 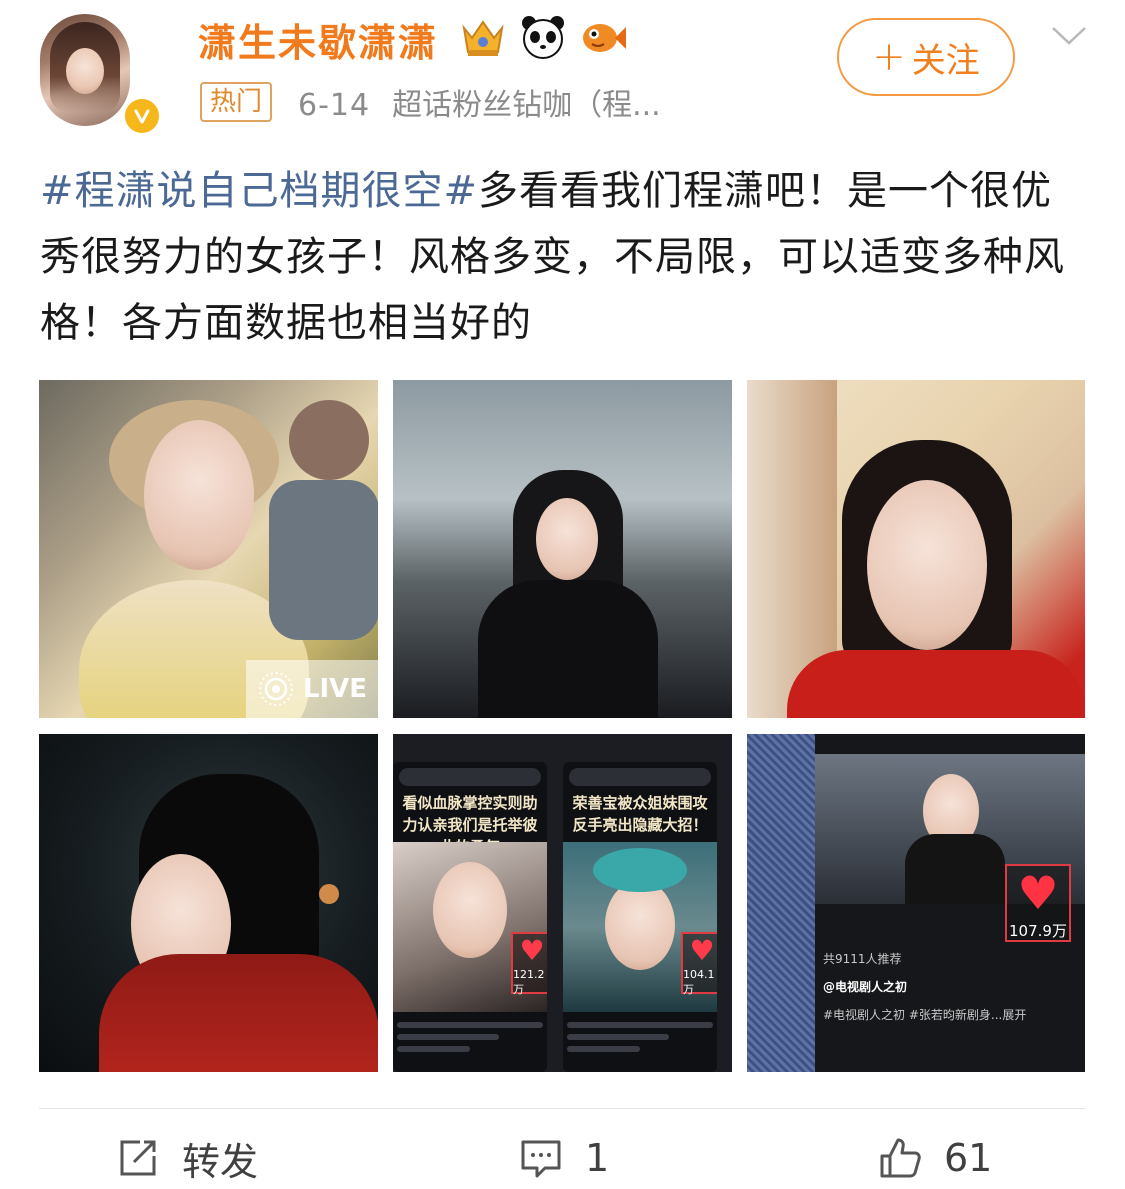 What do you see at coordinates (1038, 903) in the screenshot?
I see `like-count-p6: ♥ 107.9万` at bounding box center [1038, 903].